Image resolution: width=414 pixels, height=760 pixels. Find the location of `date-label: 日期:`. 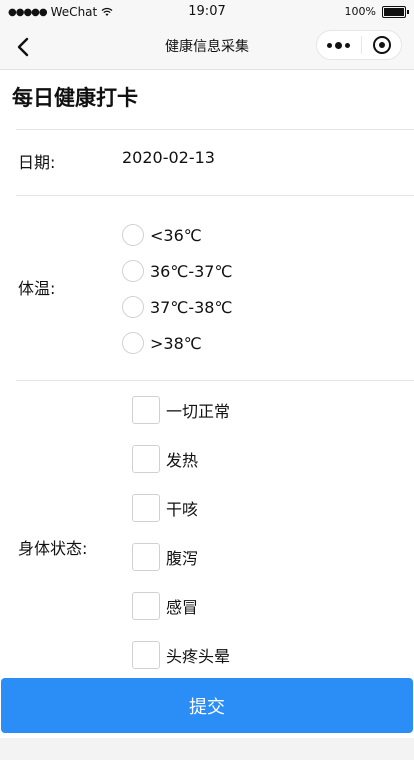

date-label: 日期: is located at coordinates (37, 162).